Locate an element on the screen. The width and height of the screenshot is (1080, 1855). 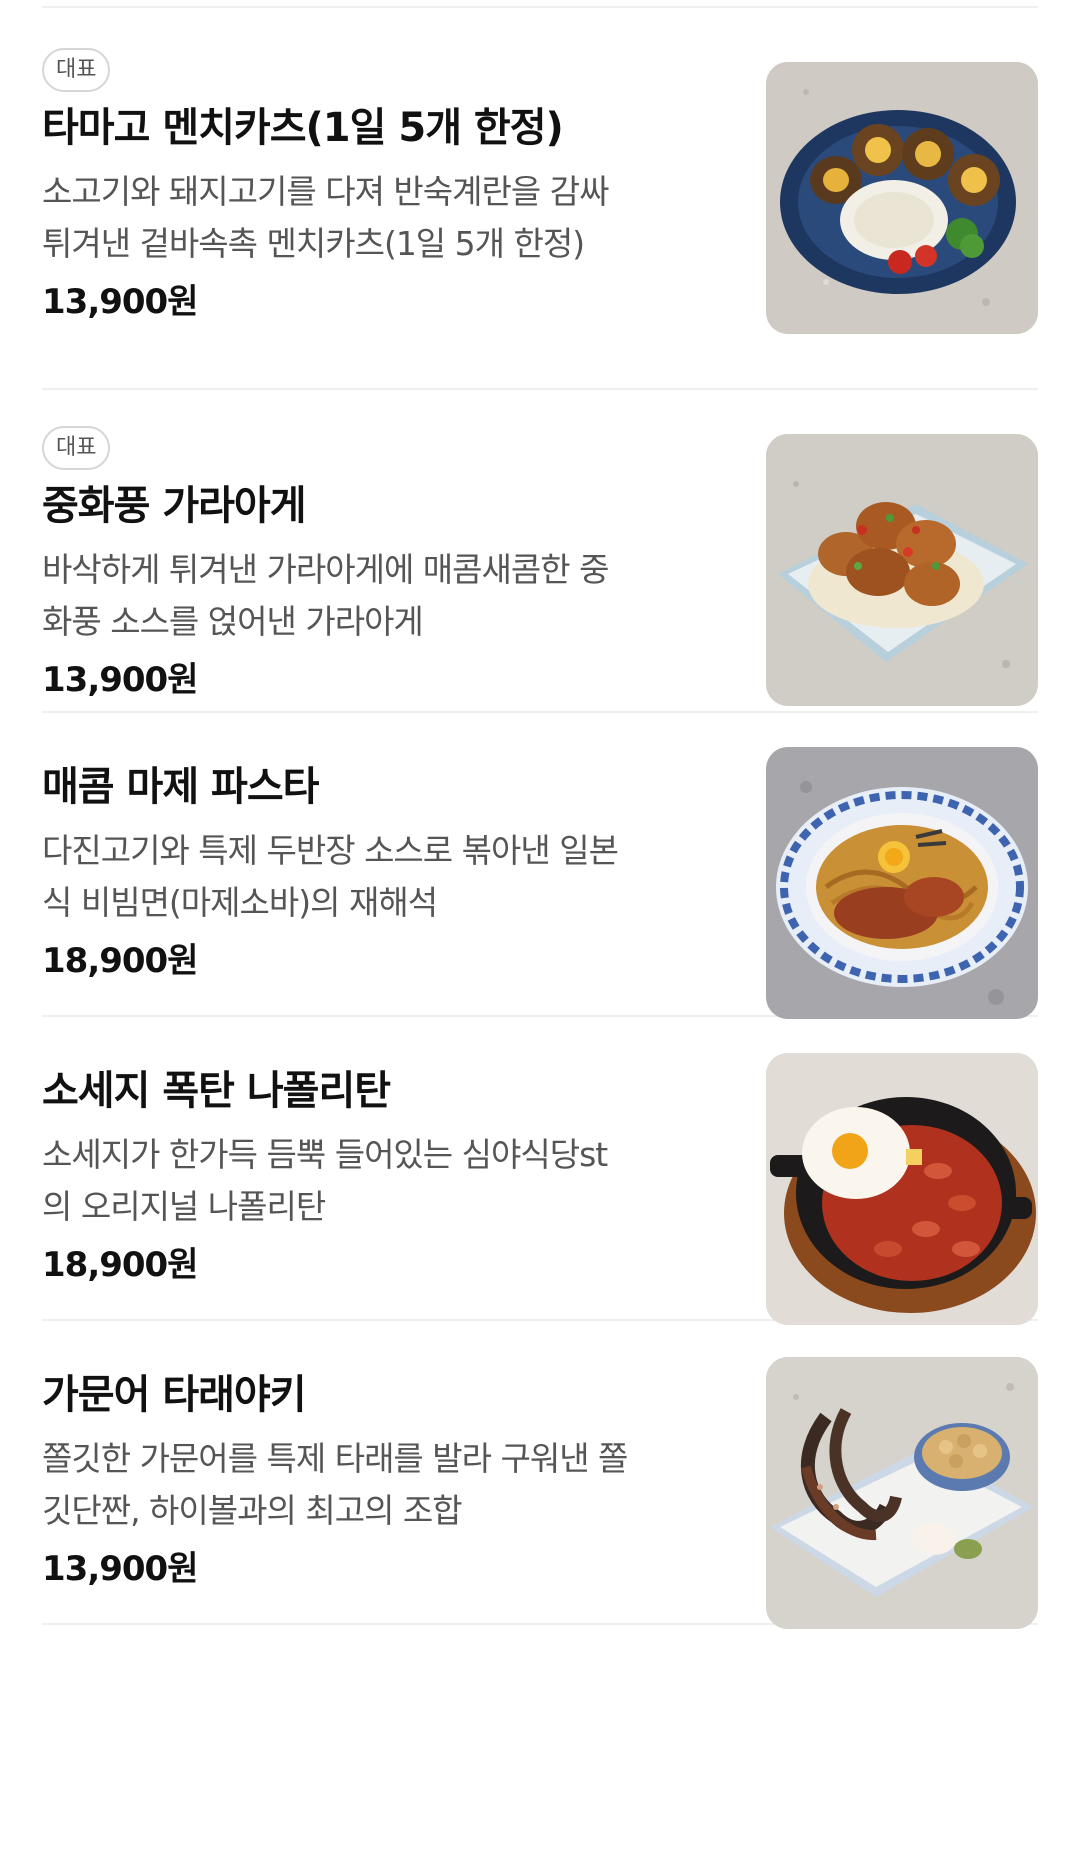
menu-item-description: 다진고기와 특제 두반장 소스로 볶아낸 일본 식 비빔면(마제소바)의 재해석 is located at coordinates (382, 877).